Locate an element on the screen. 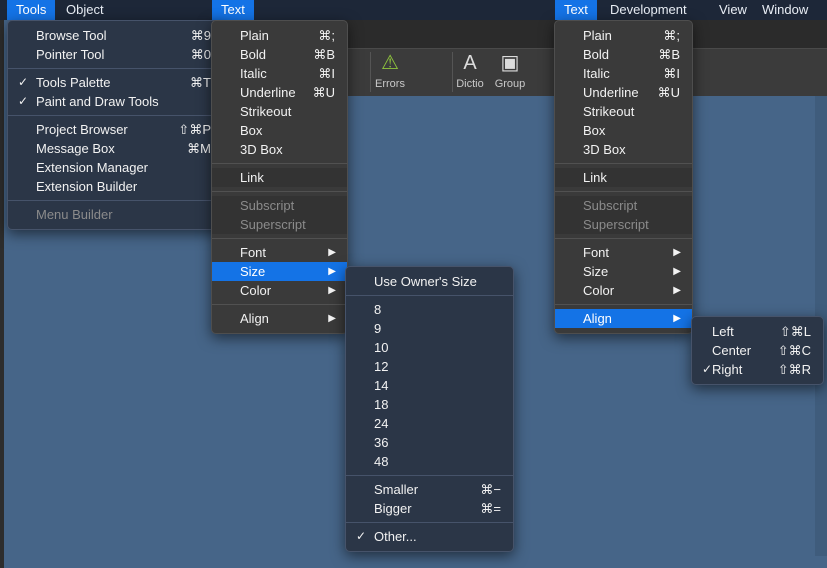 This screenshot has width=827, height=568. menu-panel-align: Left ⇧⌘L Center ⇧⌘C ✓ Right ⇧⌘R is located at coordinates (757, 350).